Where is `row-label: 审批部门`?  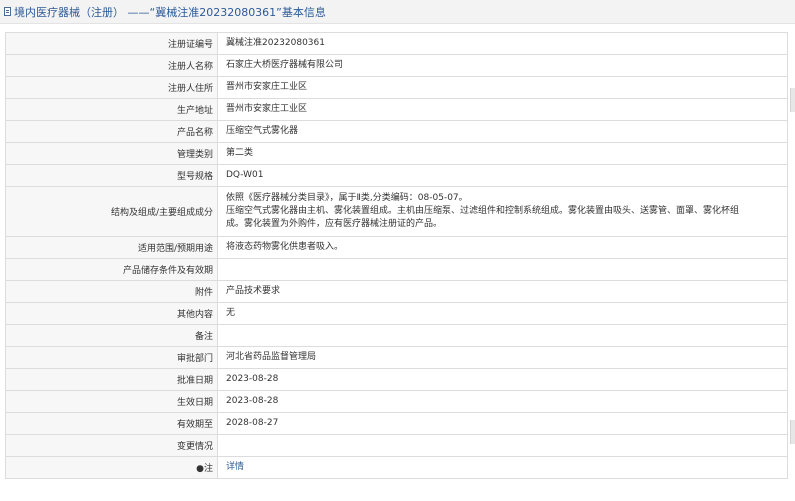
row-label: 审批部门 is located at coordinates (111, 357).